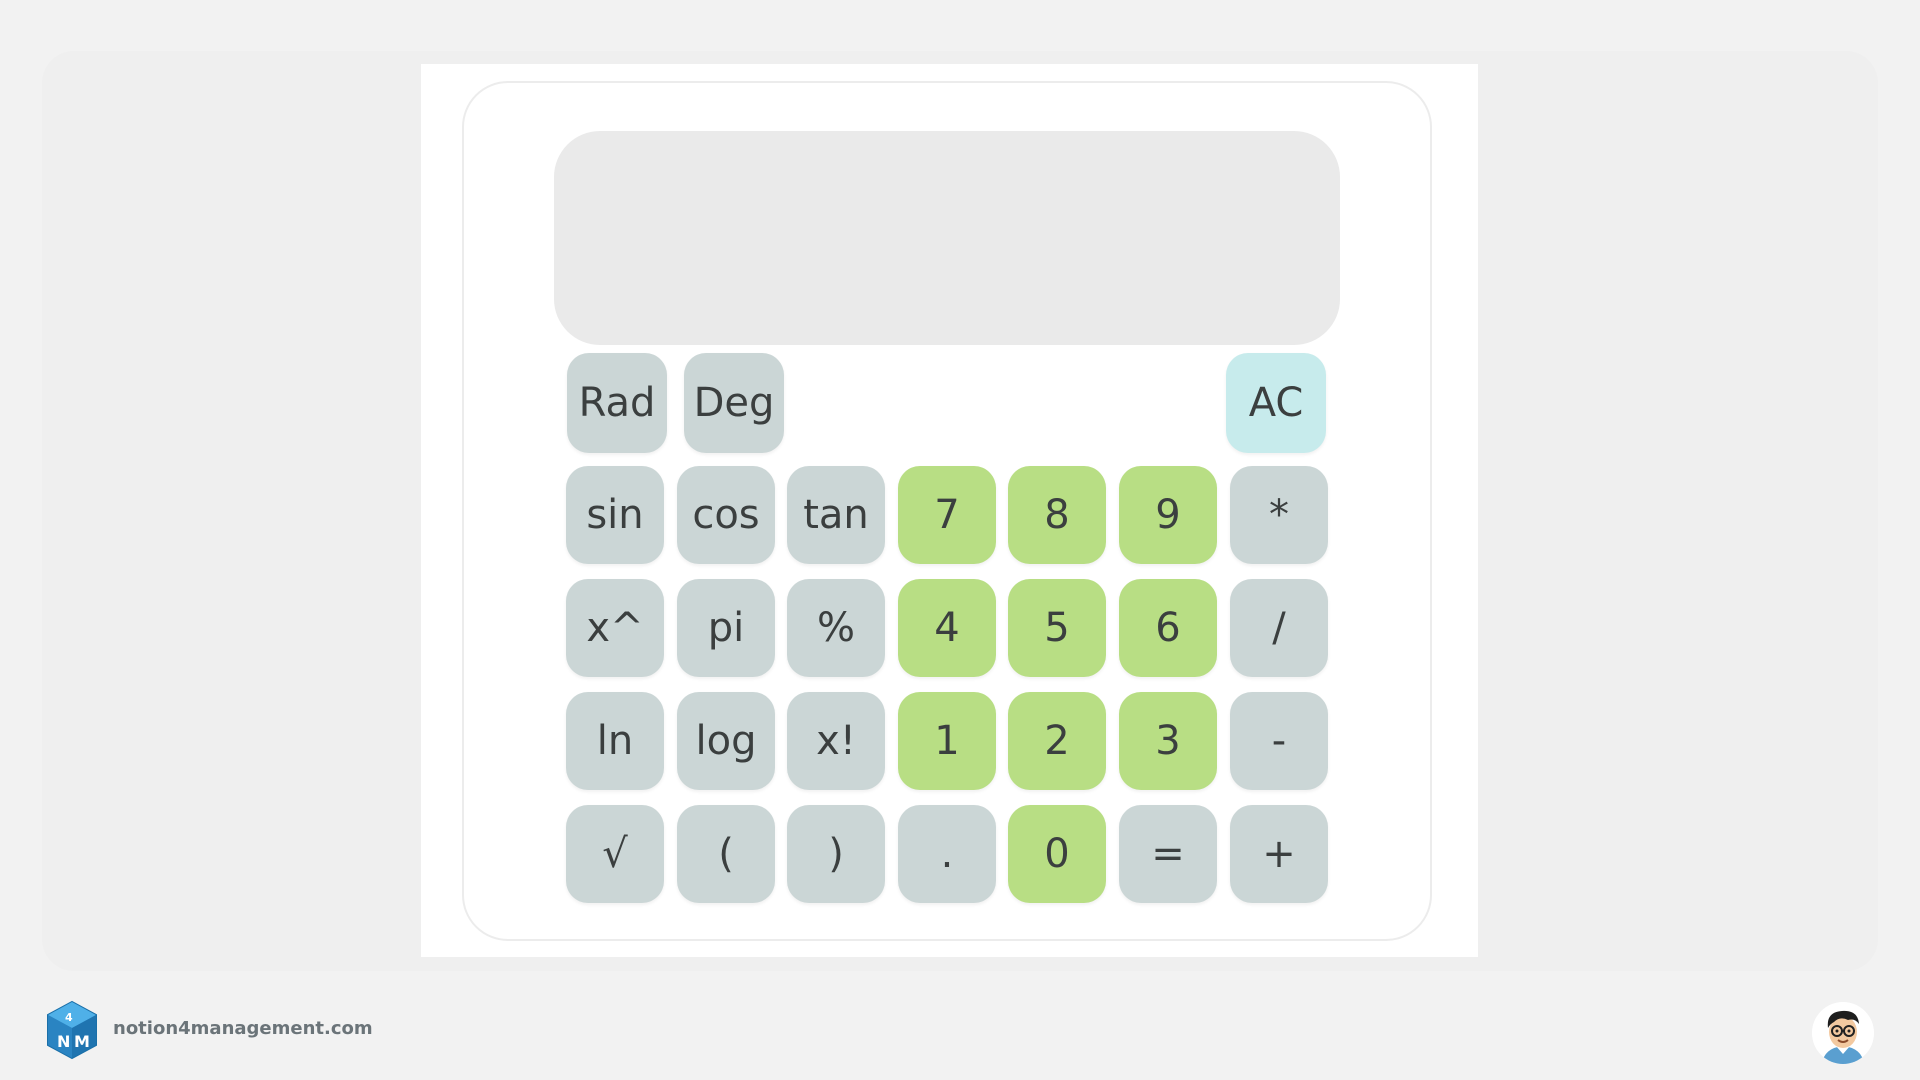  Describe the element at coordinates (1057, 854) in the screenshot. I see `zero-button: 0` at that location.